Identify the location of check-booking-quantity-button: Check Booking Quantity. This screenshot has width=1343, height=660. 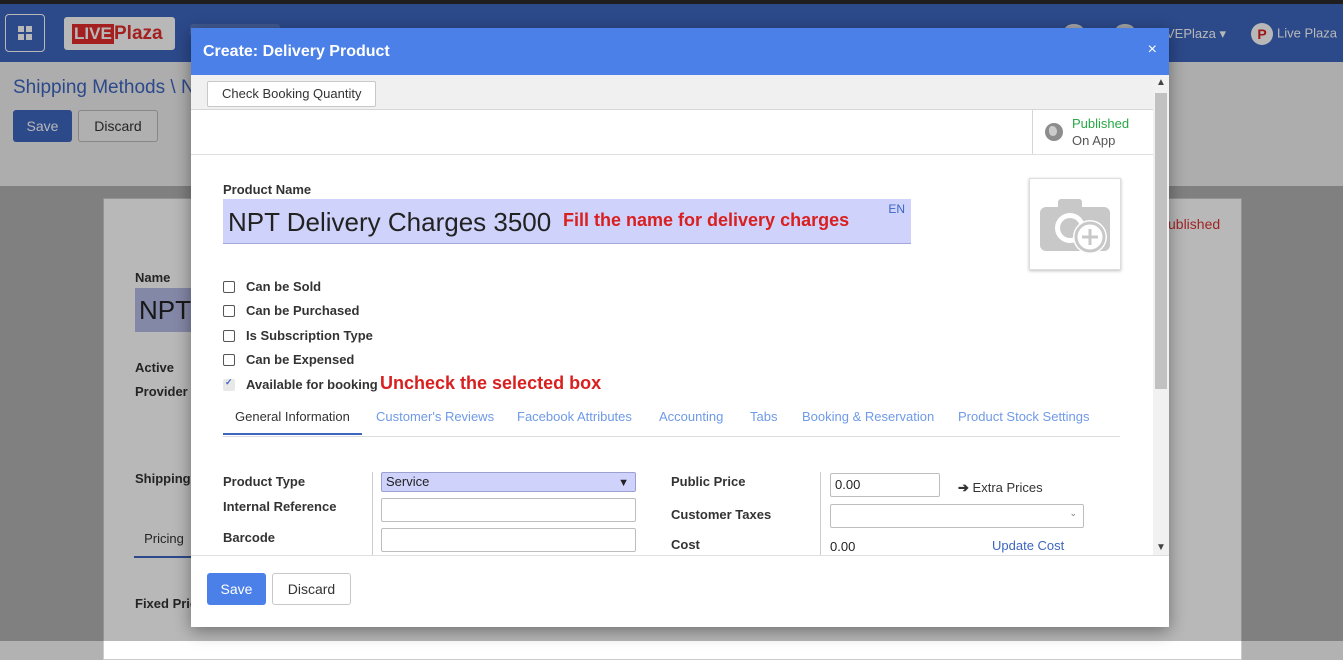
(292, 94).